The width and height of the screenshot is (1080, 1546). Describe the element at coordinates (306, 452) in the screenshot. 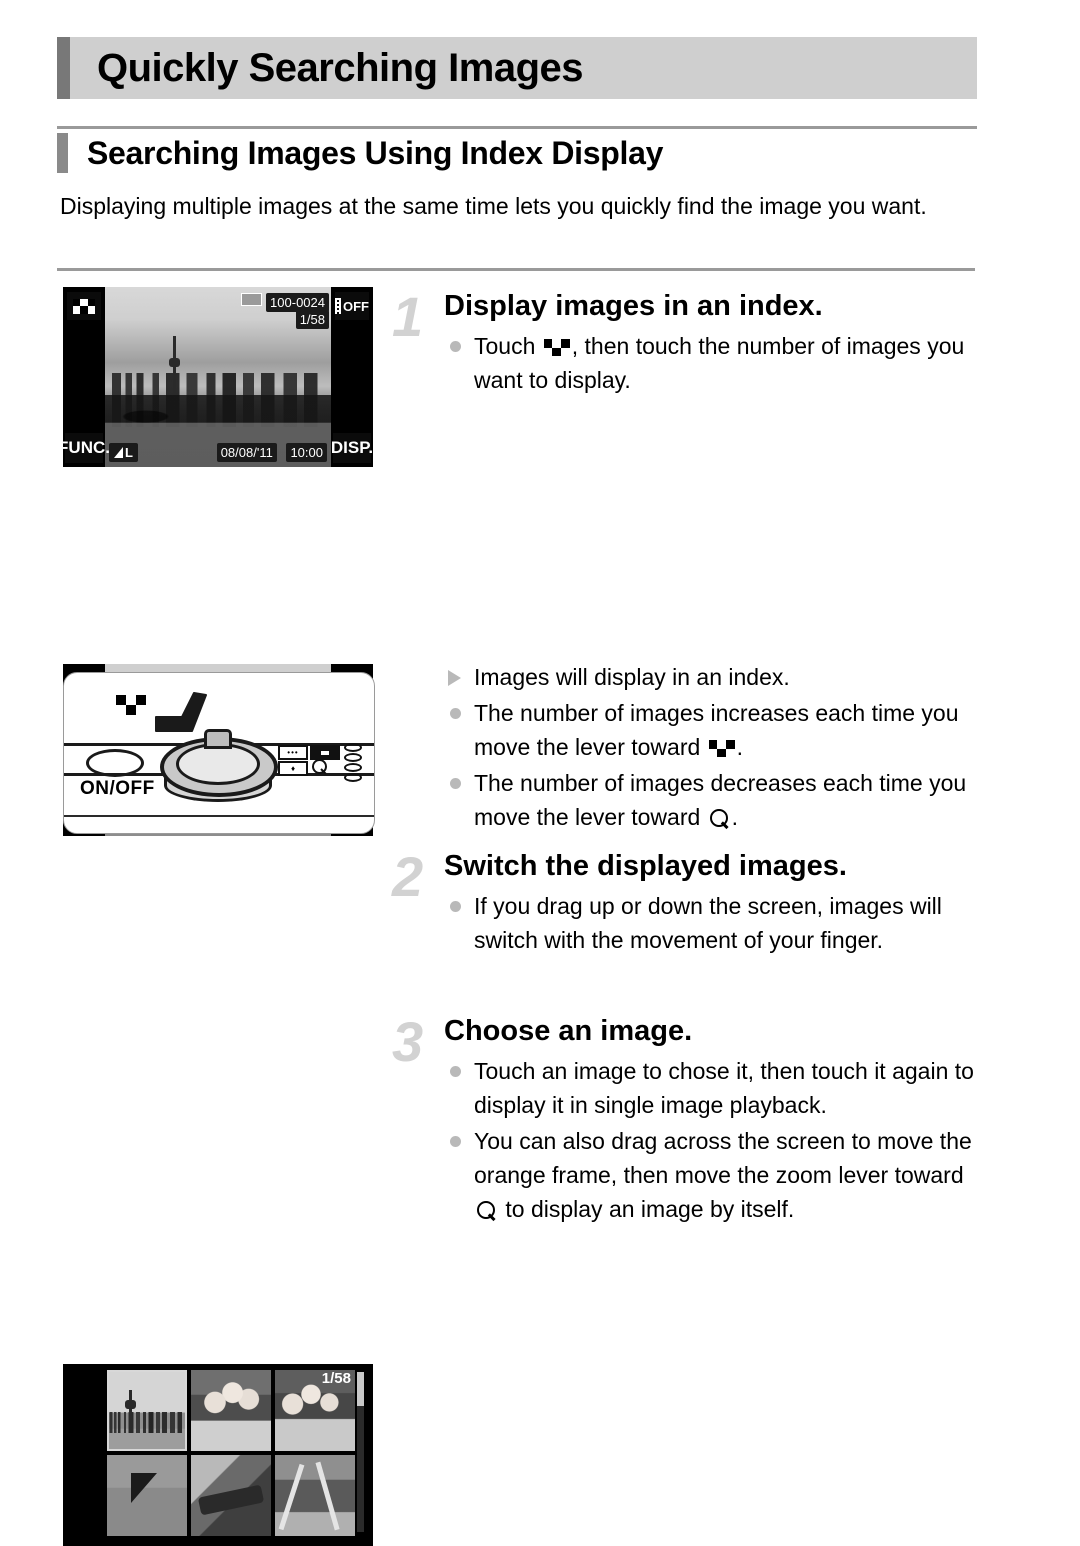

I see `shot-time: 10:00` at that location.